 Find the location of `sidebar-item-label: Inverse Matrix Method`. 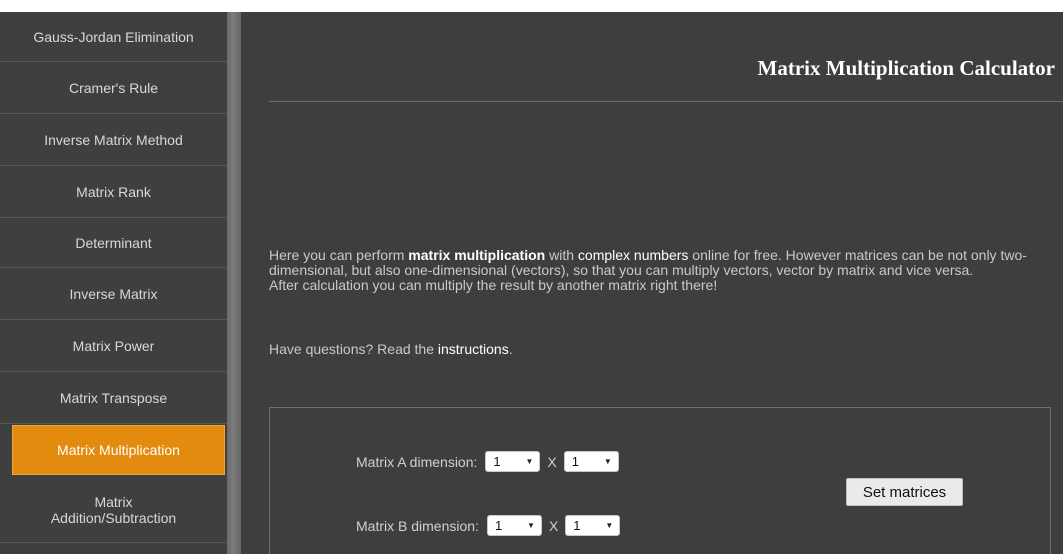

sidebar-item-label: Inverse Matrix Method is located at coordinates (113, 139).